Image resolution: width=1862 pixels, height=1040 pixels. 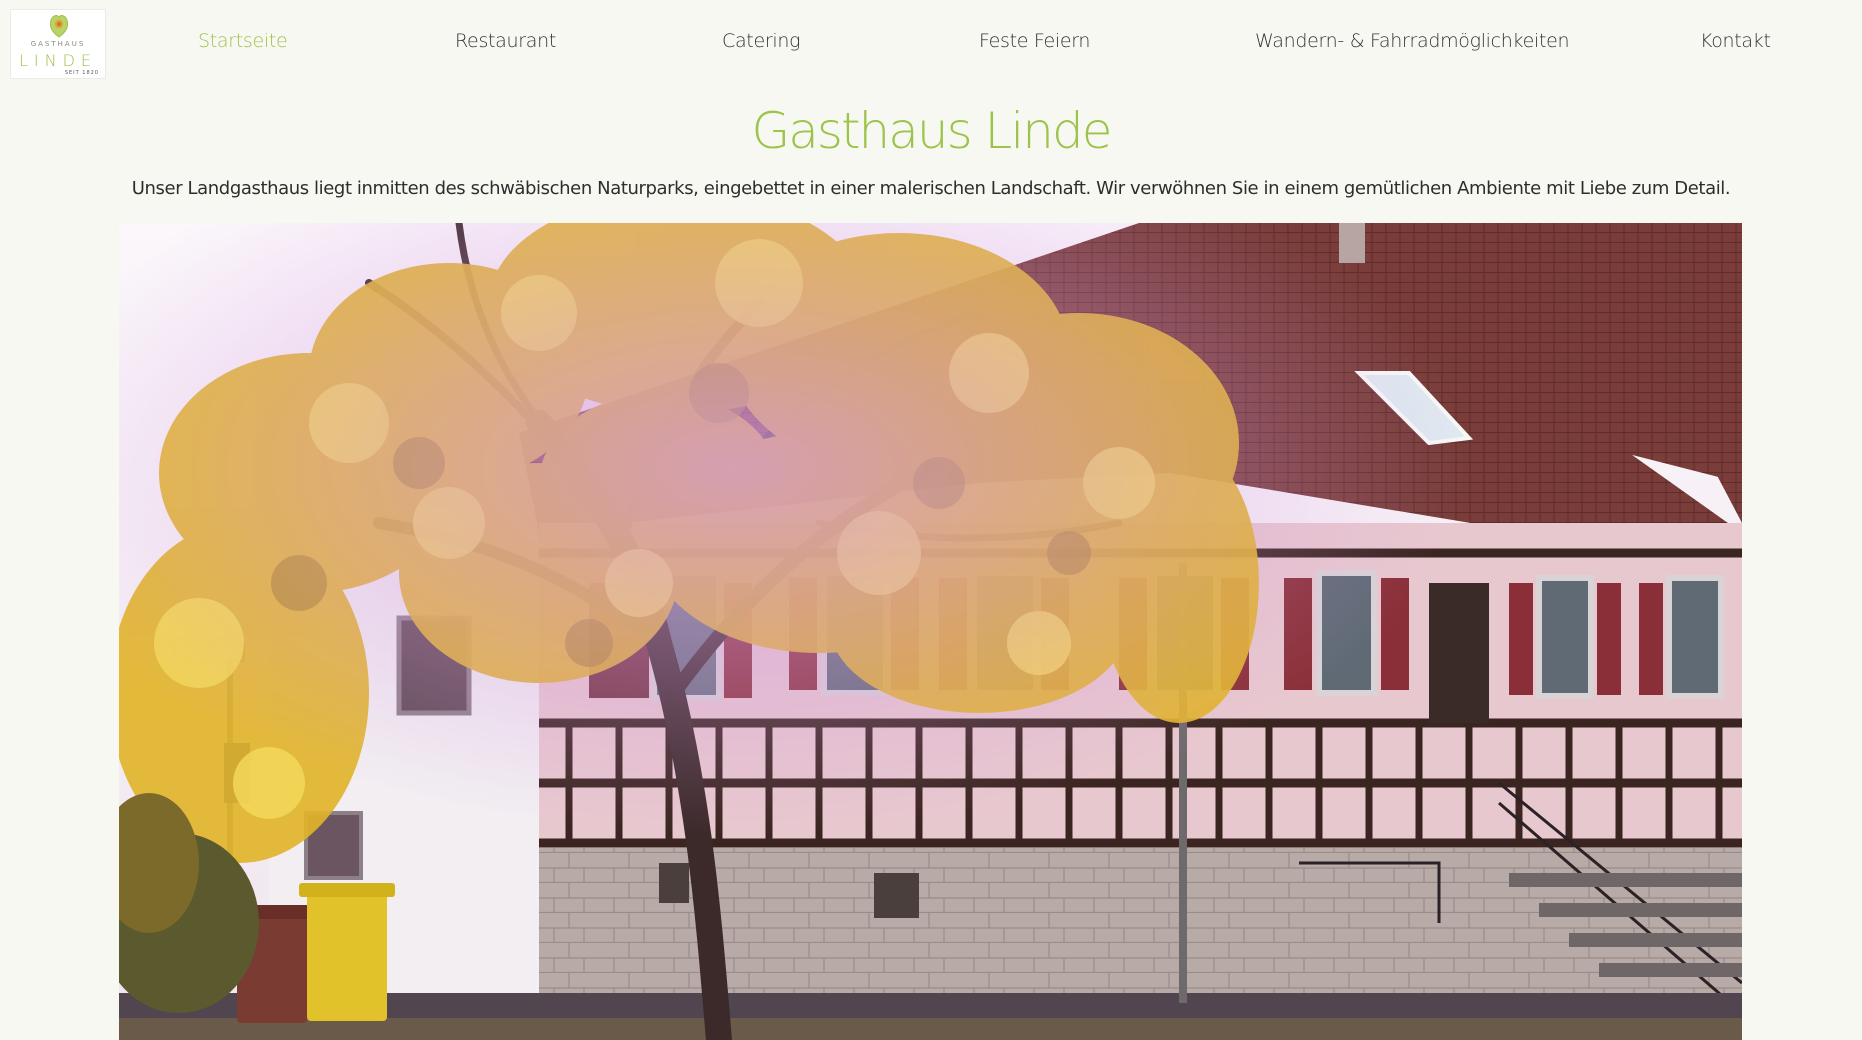 I want to click on logo-since-text: SEIT 1820, so click(x=81, y=73).